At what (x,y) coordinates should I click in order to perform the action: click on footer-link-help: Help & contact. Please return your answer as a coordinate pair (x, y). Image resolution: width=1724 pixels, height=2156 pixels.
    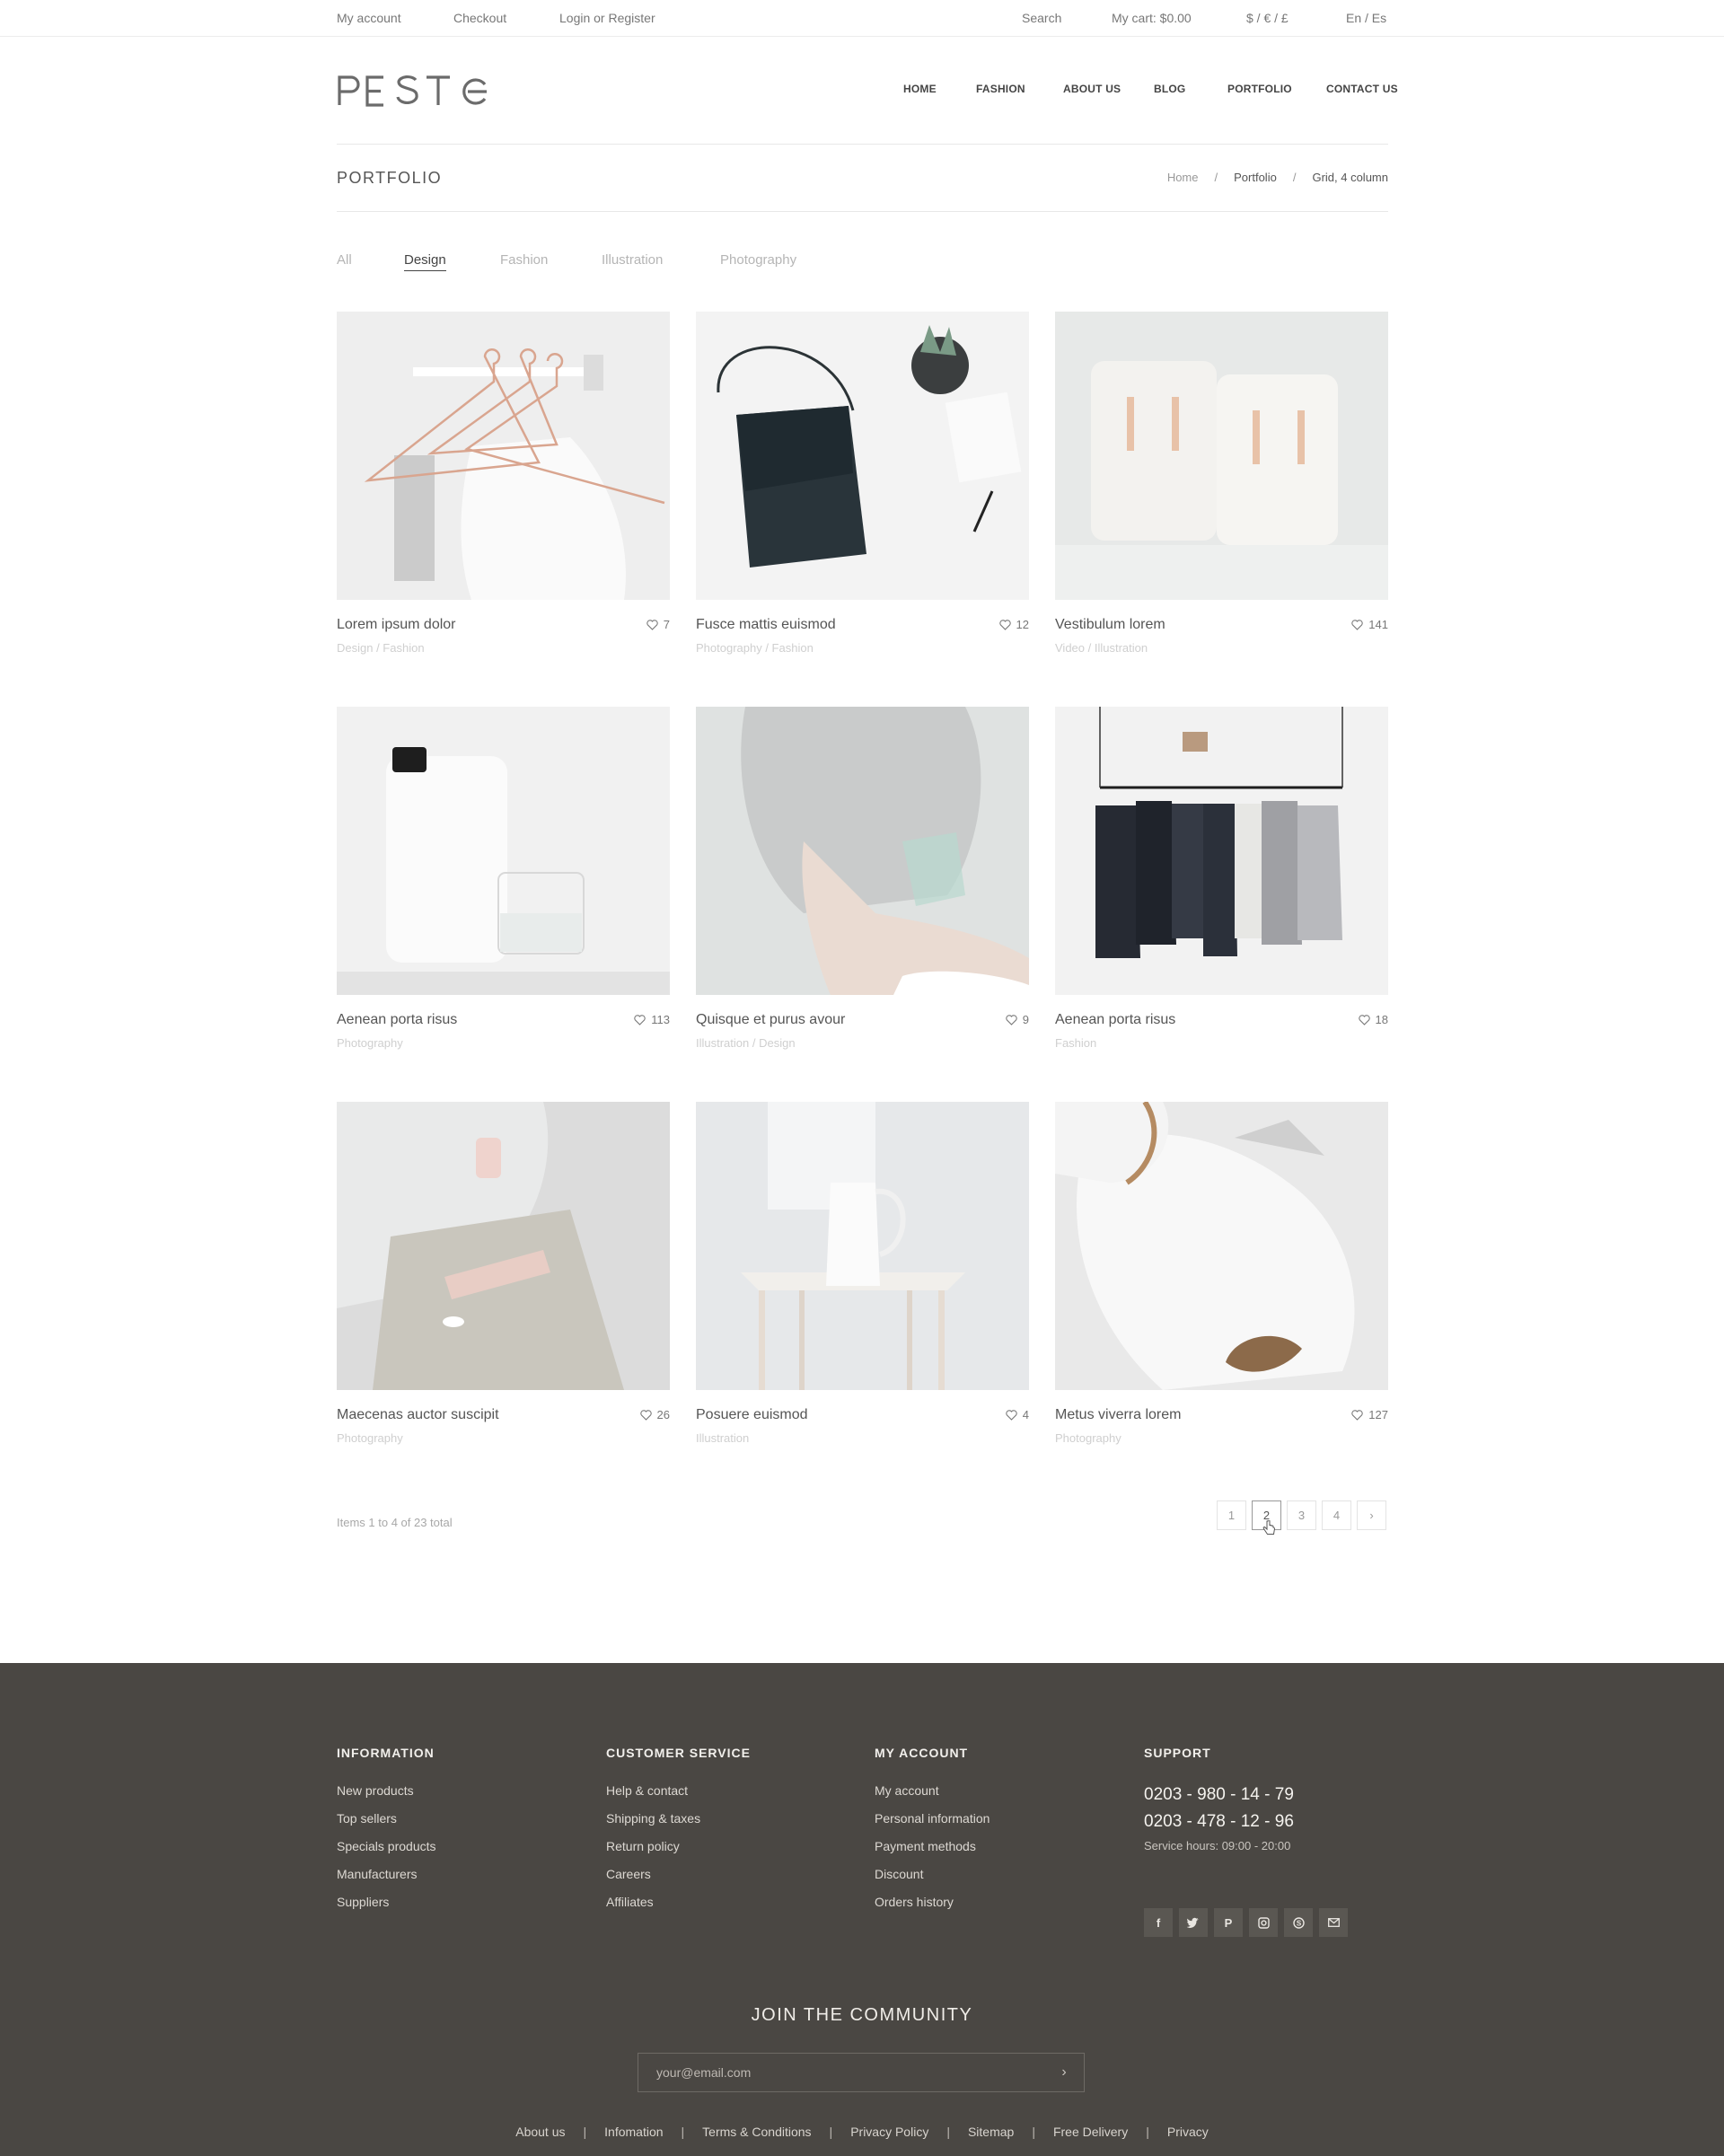
    Looking at the image, I should click on (647, 1790).